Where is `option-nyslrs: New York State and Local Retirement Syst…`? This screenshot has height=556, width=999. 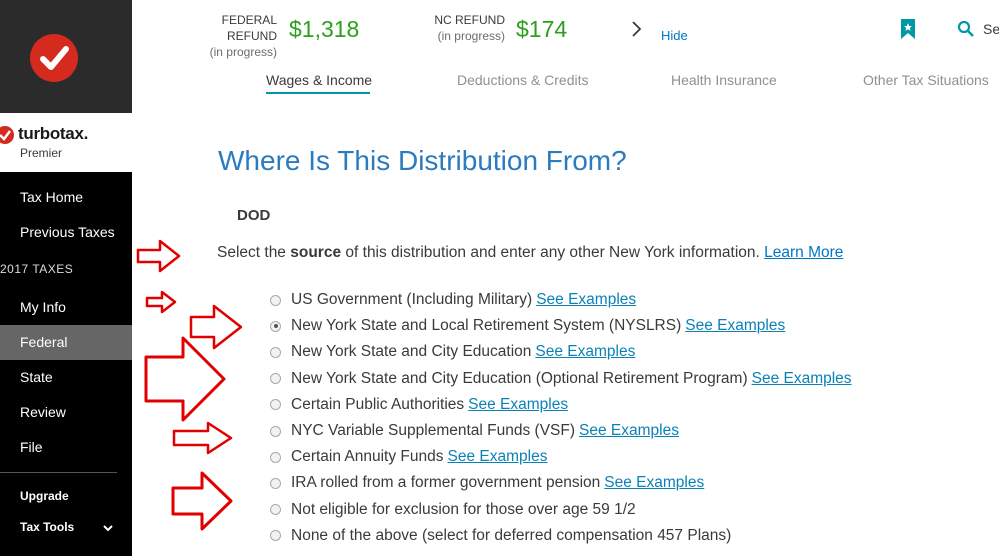
option-nyslrs: New York State and Local Retirement Syst… is located at coordinates (561, 326).